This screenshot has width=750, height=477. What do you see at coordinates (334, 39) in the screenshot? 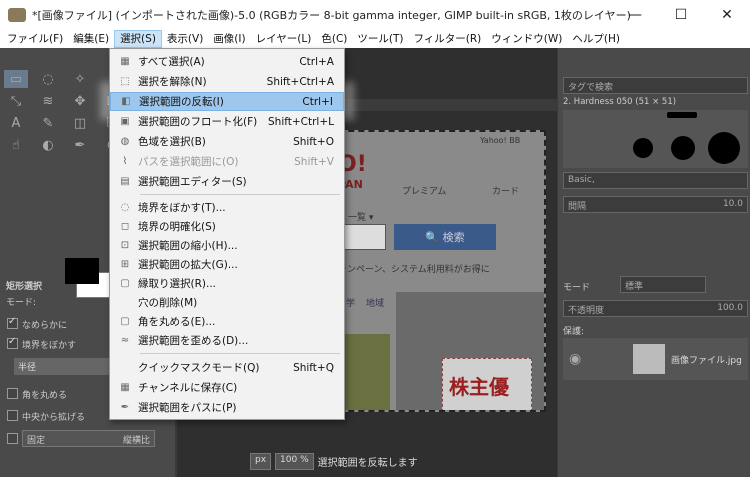
I see `menu-colors: 色(C)` at bounding box center [334, 39].